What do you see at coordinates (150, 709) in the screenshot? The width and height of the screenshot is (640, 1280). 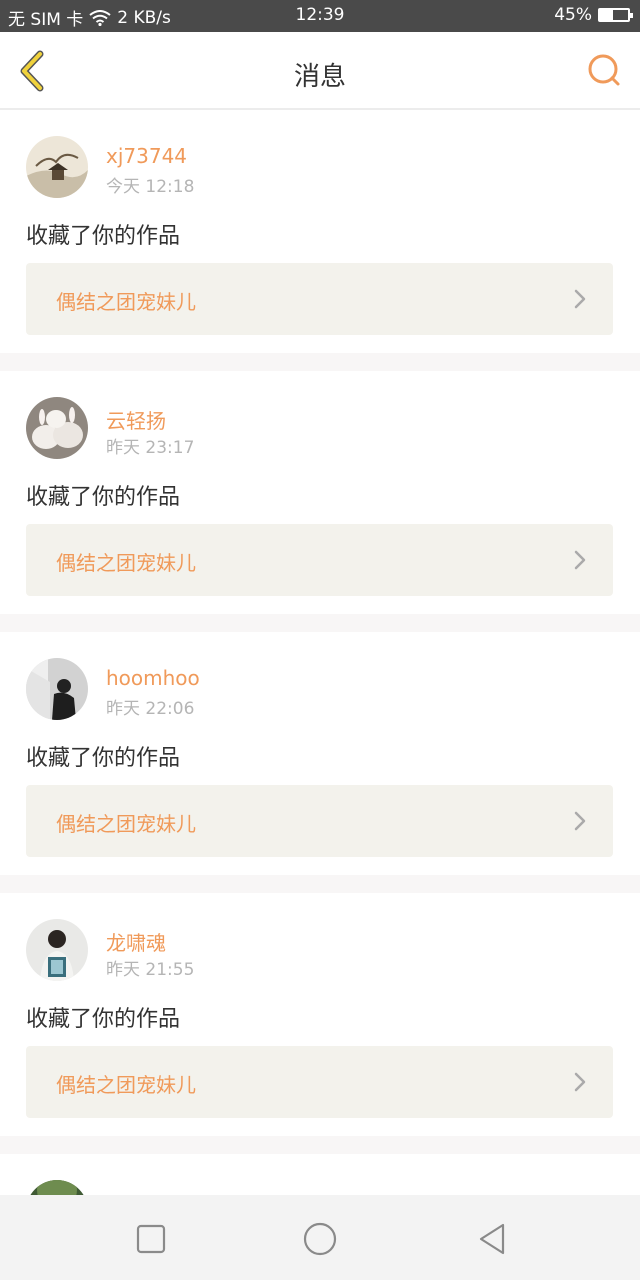 I see `message-time: 昨天 22:06` at bounding box center [150, 709].